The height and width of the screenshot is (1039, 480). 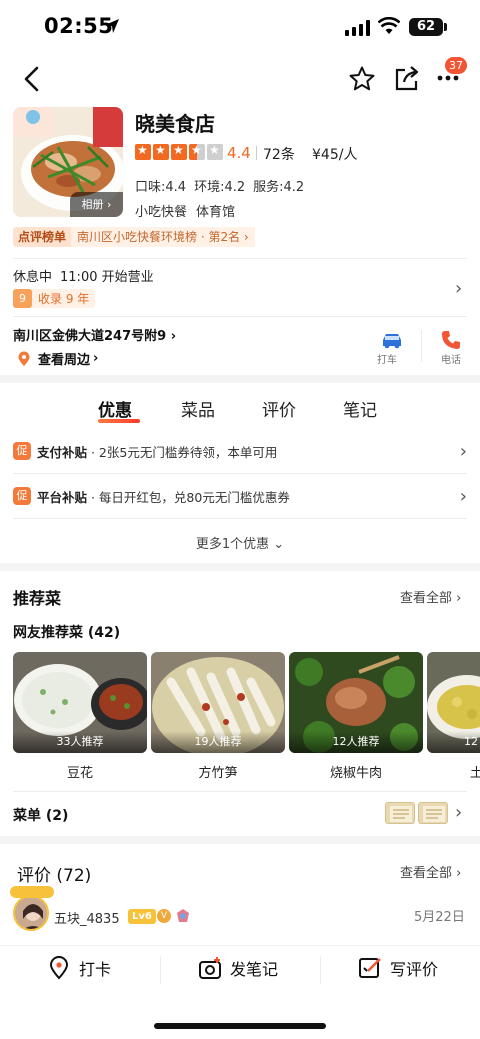 What do you see at coordinates (453, 742) in the screenshot?
I see `recommend-count: 12` at bounding box center [453, 742].